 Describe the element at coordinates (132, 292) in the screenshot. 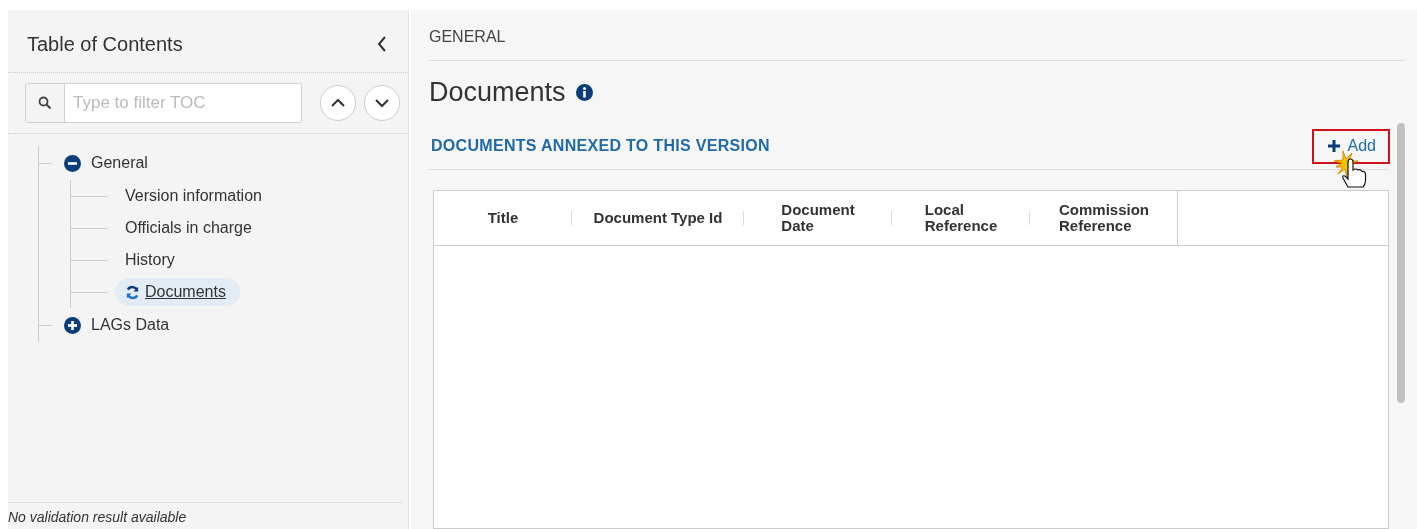

I see `refresh-icon` at that location.